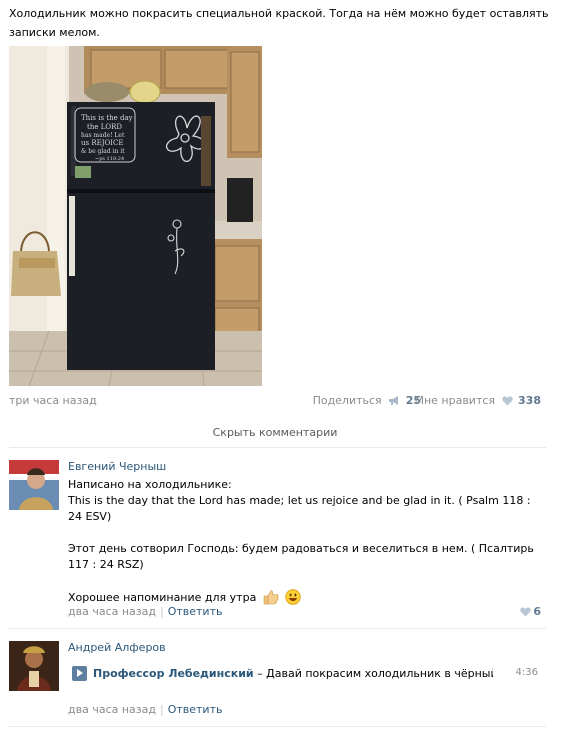 This screenshot has width=564, height=732. I want to click on chalk-line-5: & be glad in it, so click(103, 151).